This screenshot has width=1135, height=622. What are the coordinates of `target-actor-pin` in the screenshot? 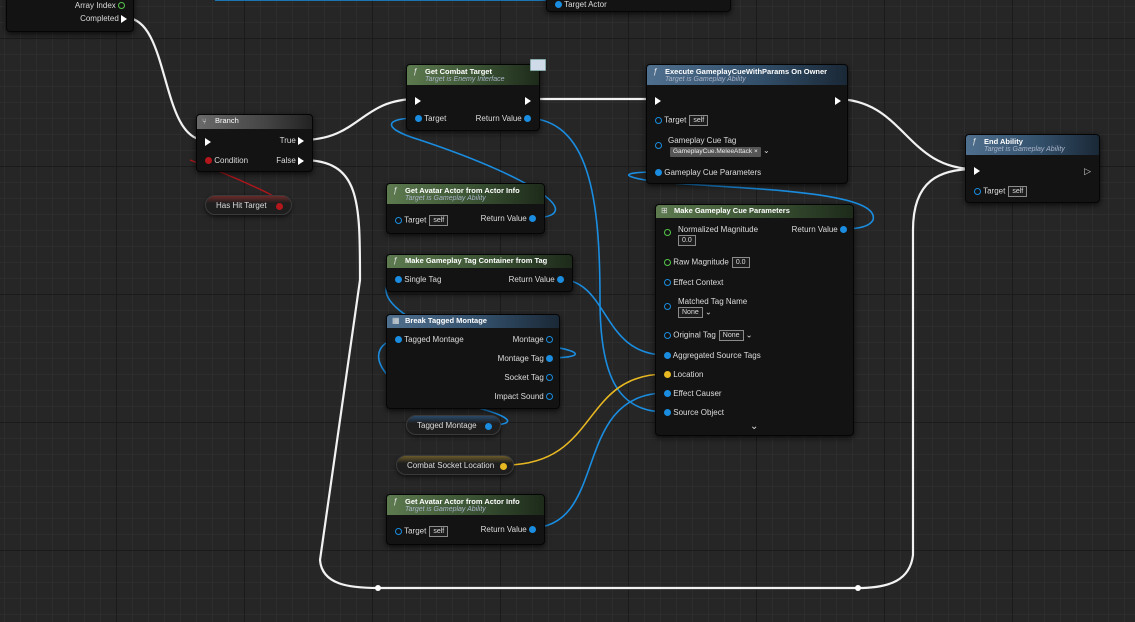 It's located at (558, 5).